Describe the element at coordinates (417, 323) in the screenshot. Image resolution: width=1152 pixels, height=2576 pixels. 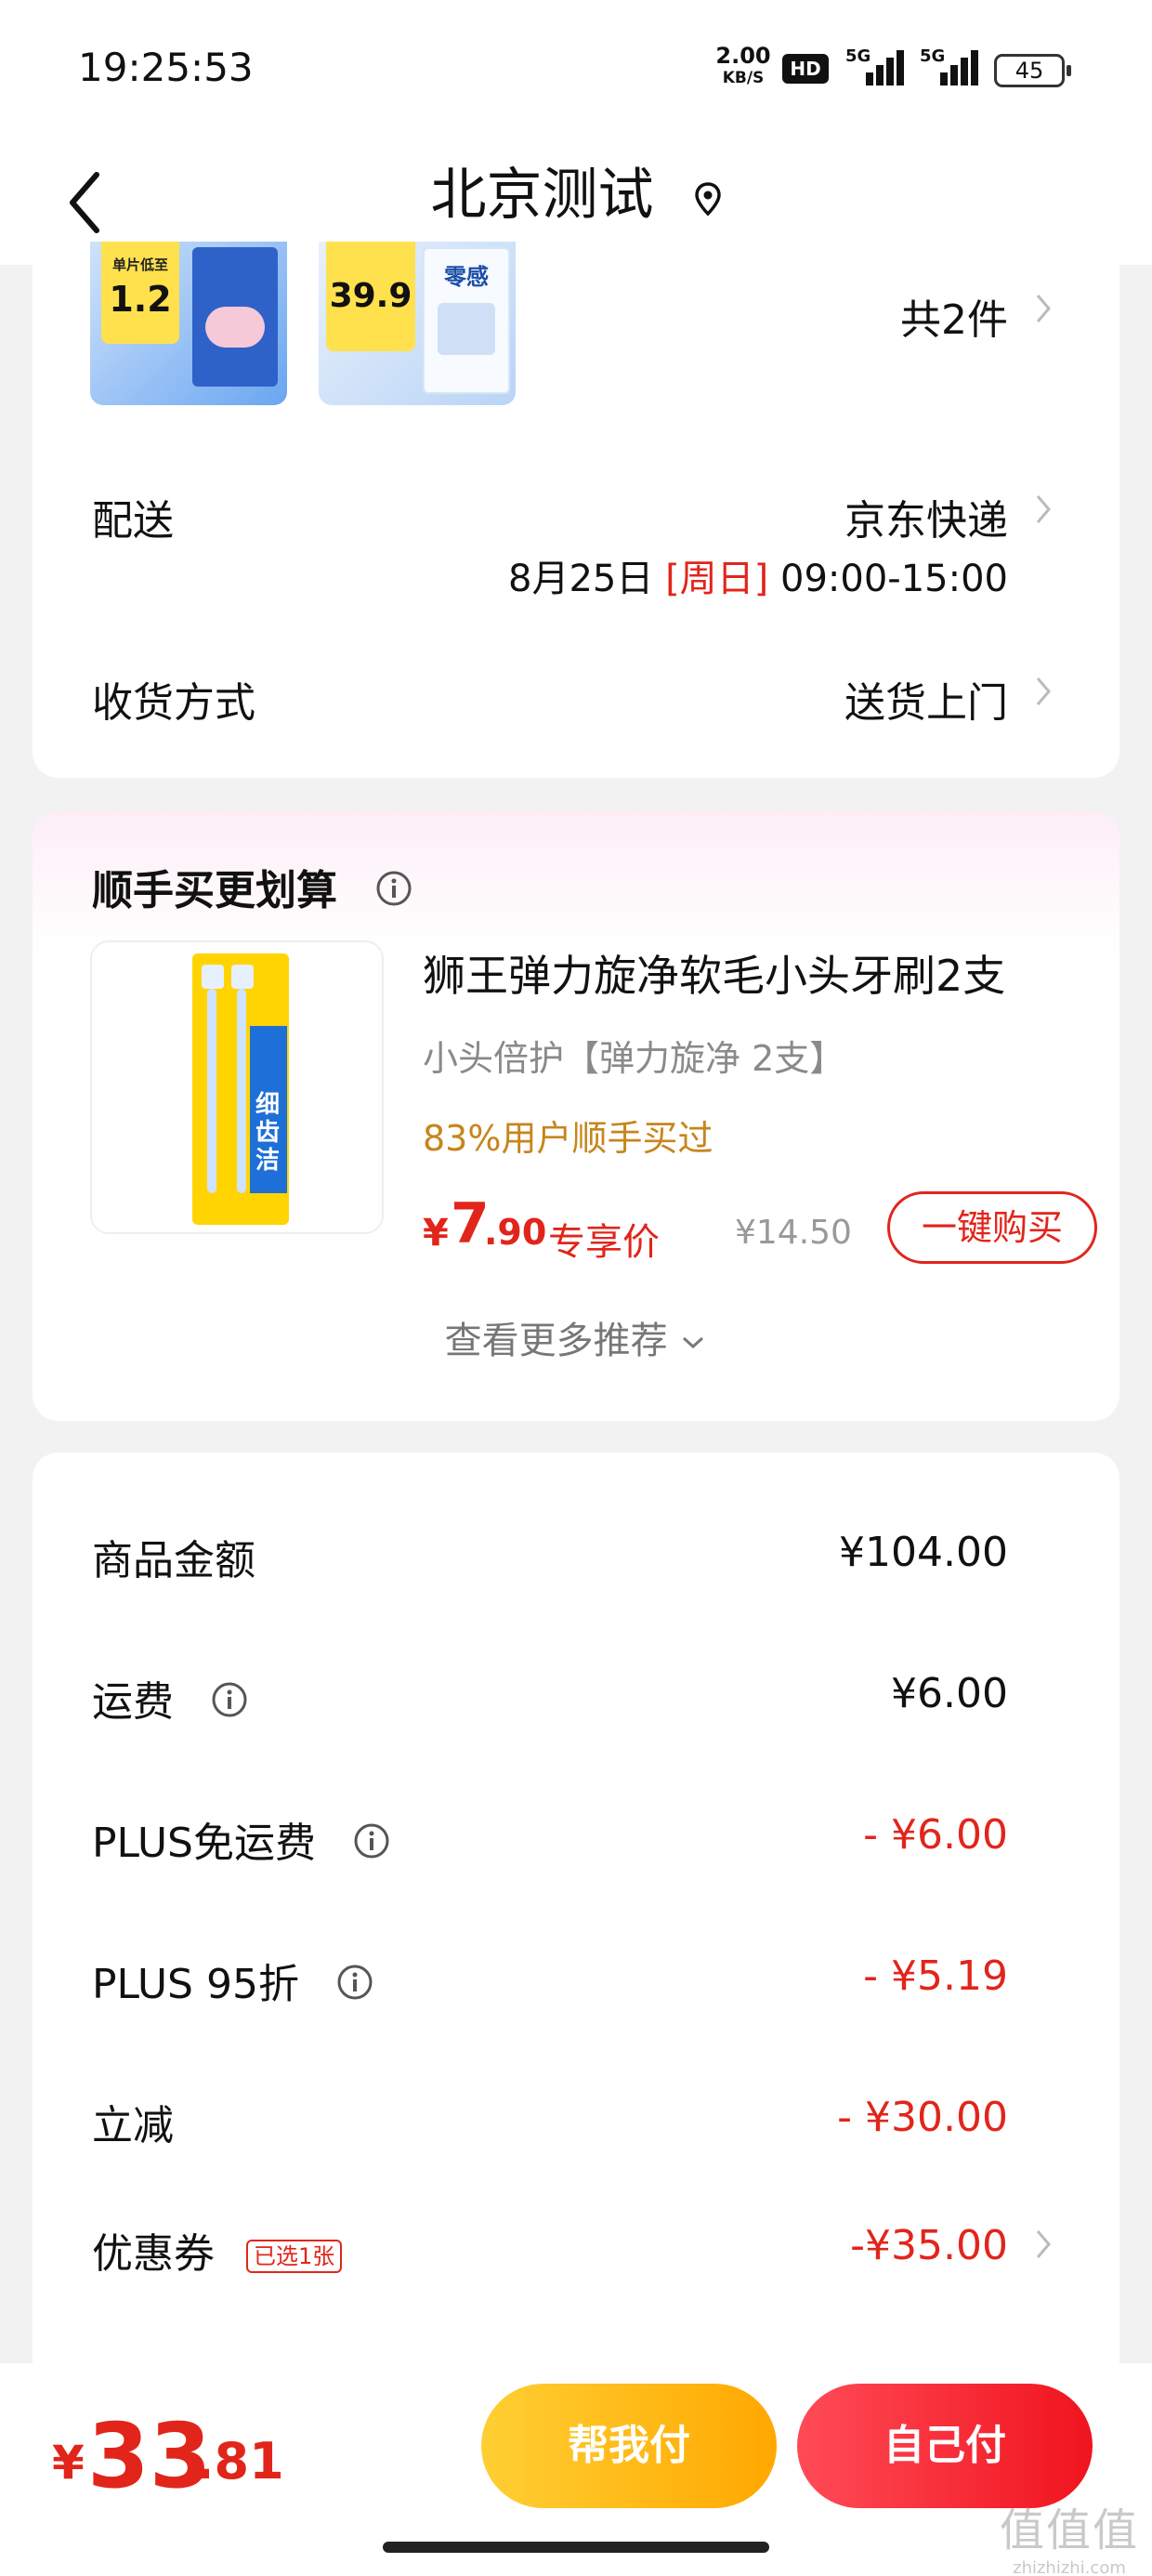
I see `product-thumbnail: 39.9 零感` at that location.